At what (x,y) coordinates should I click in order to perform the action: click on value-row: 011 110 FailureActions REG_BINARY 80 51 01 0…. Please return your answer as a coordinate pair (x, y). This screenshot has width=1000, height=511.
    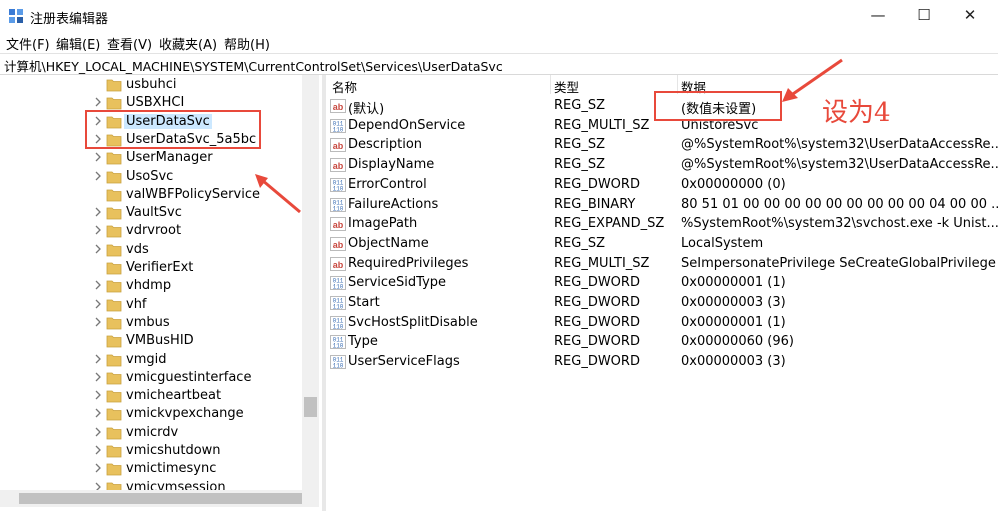
    Looking at the image, I should click on (663, 205).